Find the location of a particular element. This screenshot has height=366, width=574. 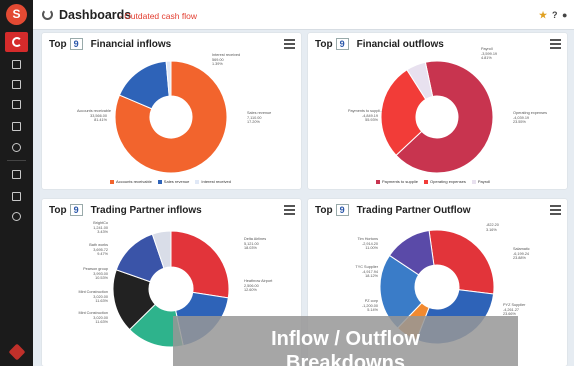

user-icon: ● is located at coordinates (564, 15).